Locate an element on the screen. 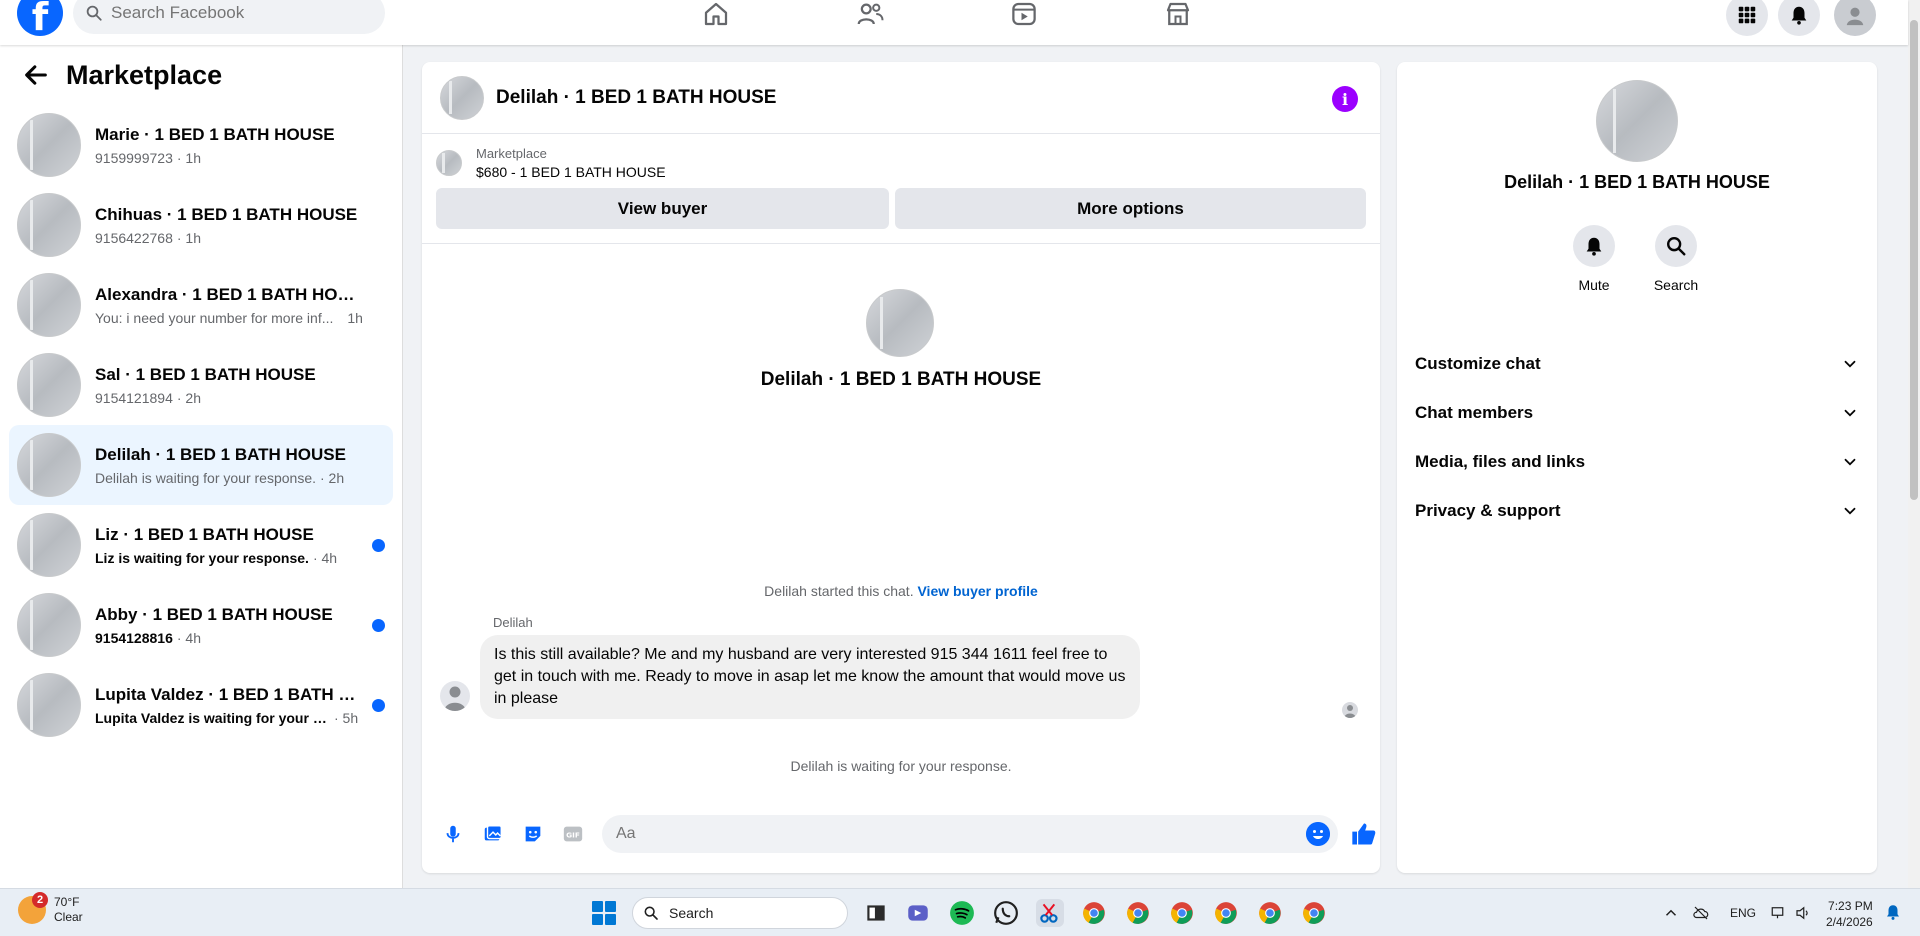 This screenshot has width=1920, height=936. taskbar-teams is located at coordinates (918, 913).